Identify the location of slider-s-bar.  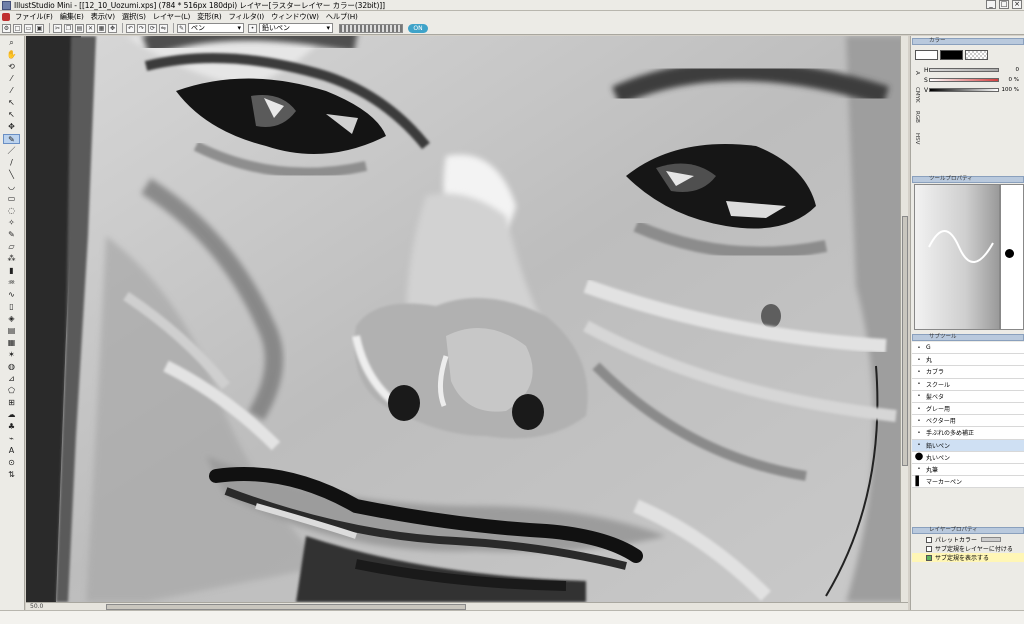
(964, 80).